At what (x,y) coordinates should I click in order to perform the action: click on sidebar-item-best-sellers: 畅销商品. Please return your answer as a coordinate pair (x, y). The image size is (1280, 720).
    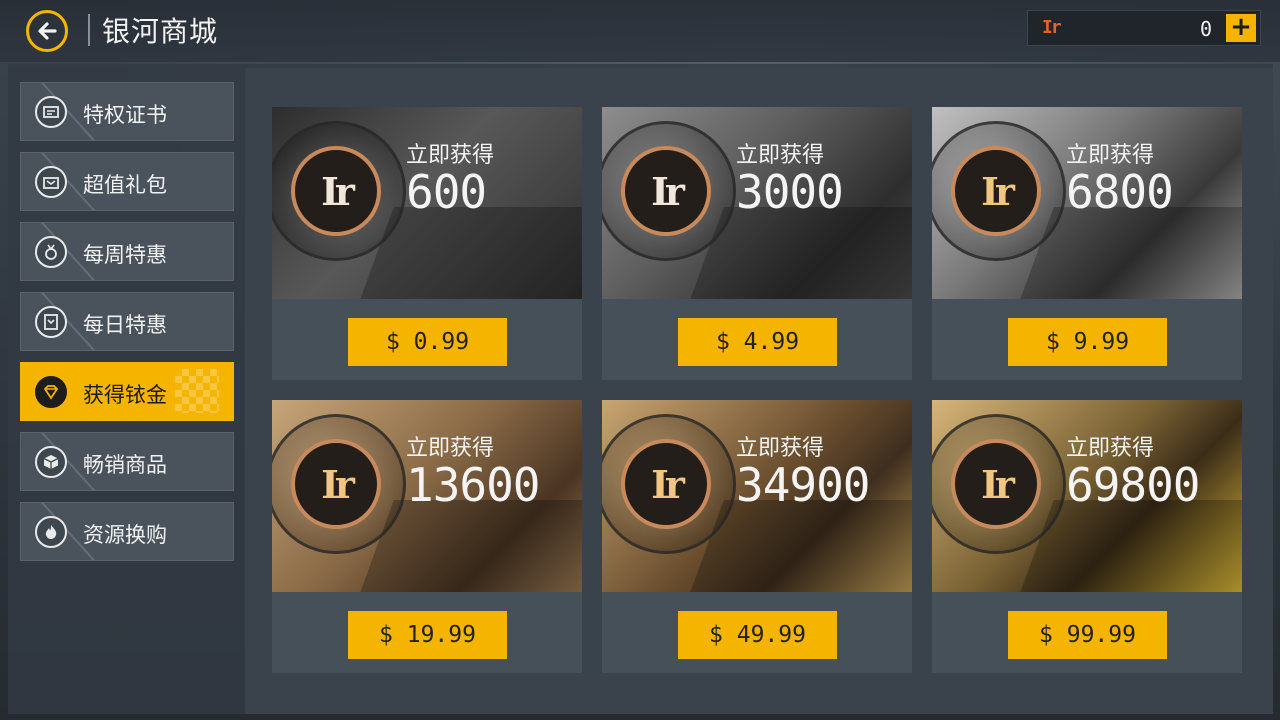
    Looking at the image, I should click on (127, 461).